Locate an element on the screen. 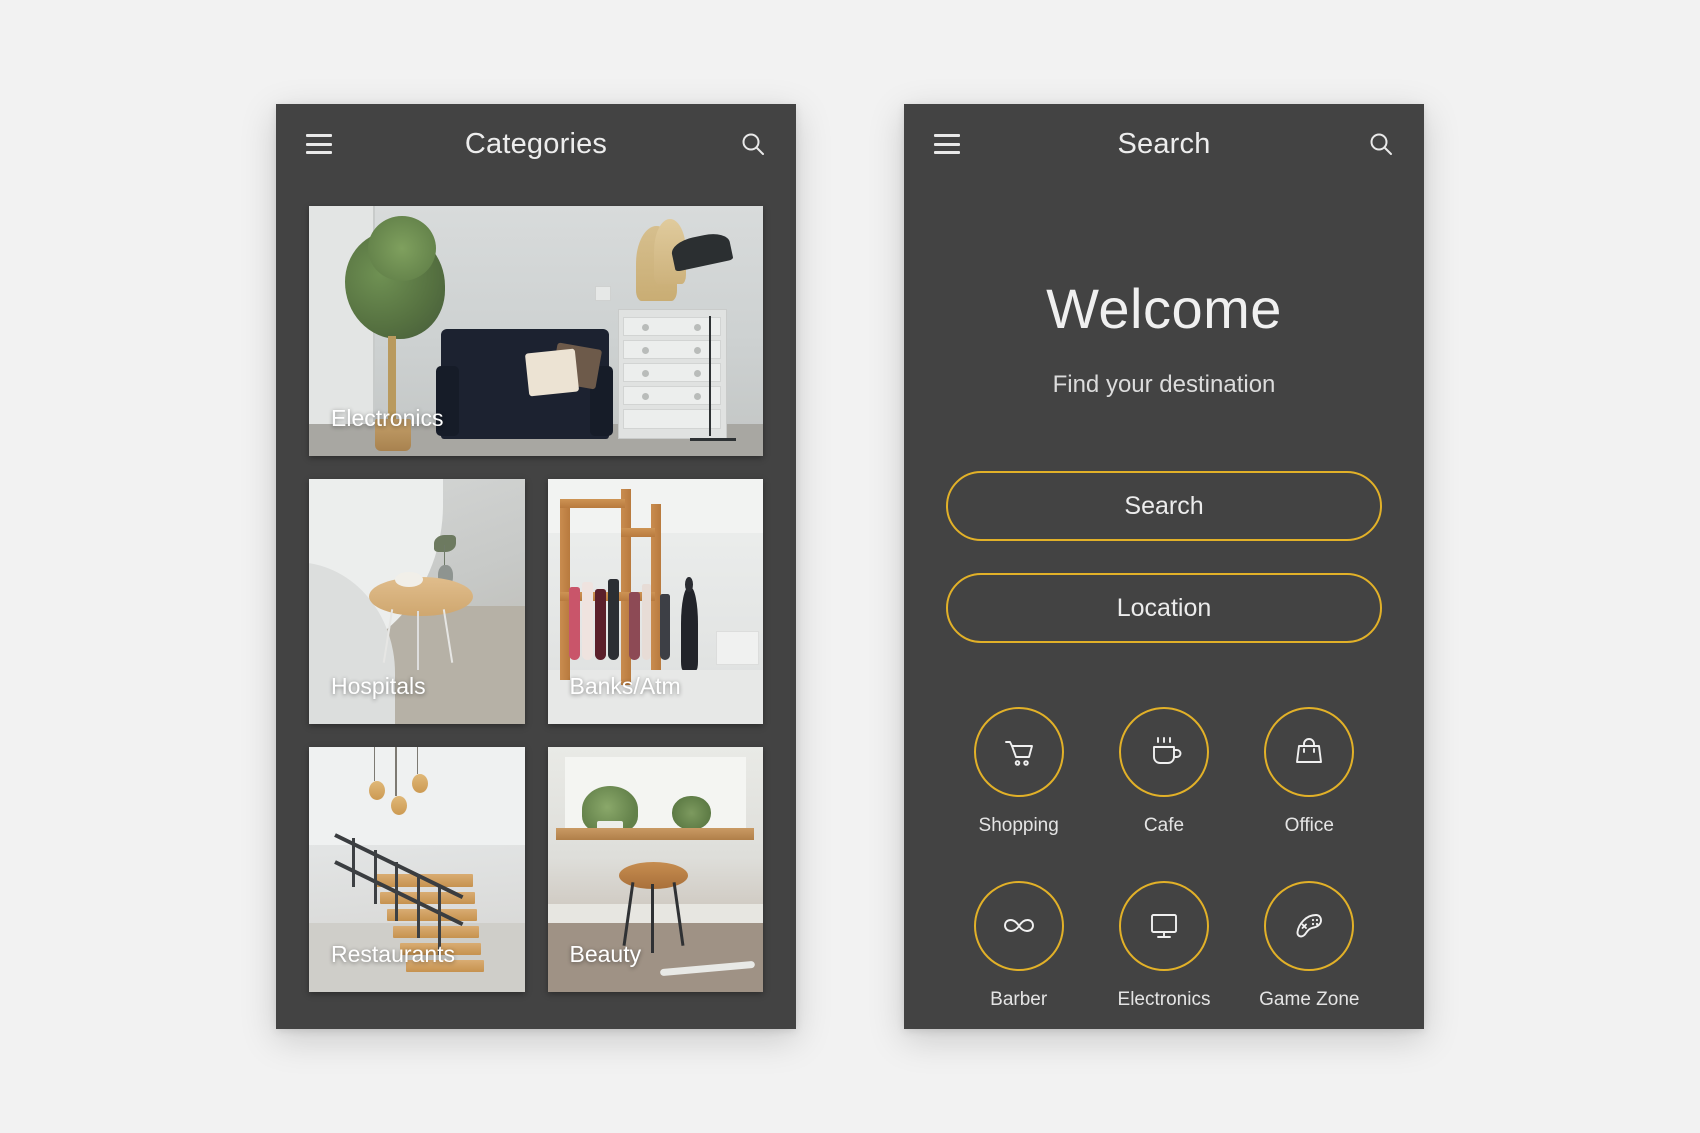  category-label: Beauty is located at coordinates (605, 954).